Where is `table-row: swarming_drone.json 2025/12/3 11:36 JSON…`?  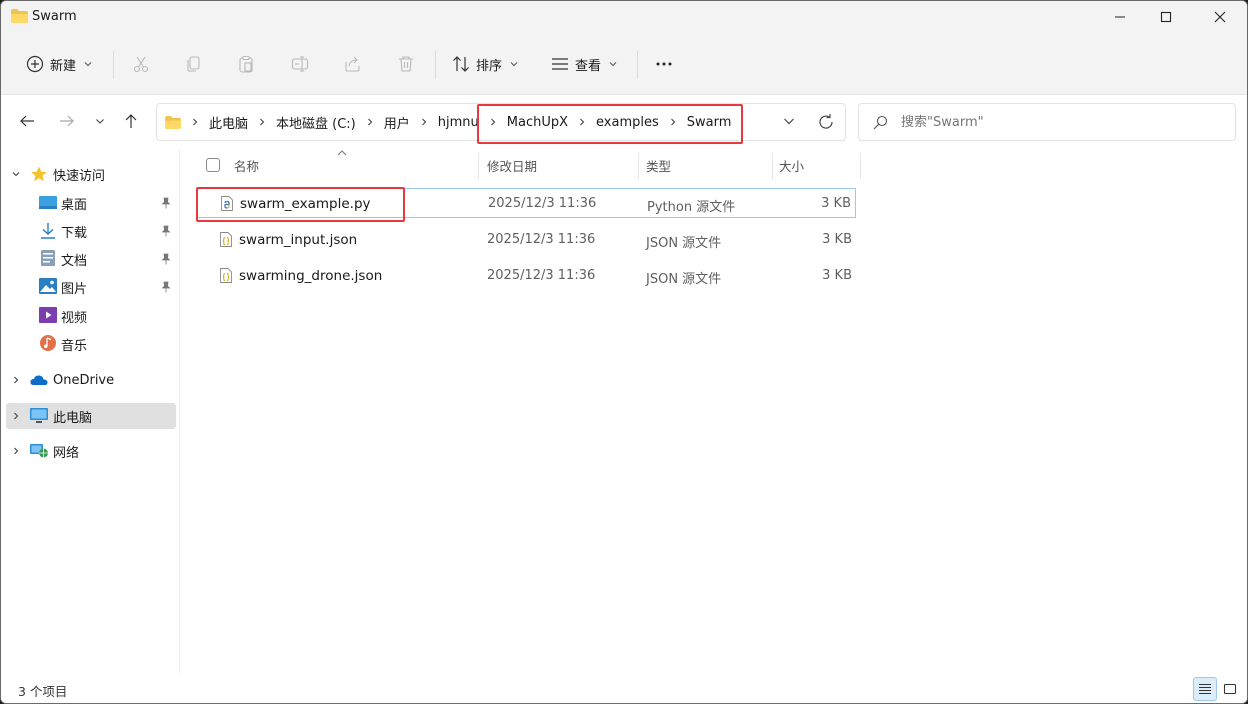 table-row: swarming_drone.json 2025/12/3 11:36 JSON… is located at coordinates (526, 276).